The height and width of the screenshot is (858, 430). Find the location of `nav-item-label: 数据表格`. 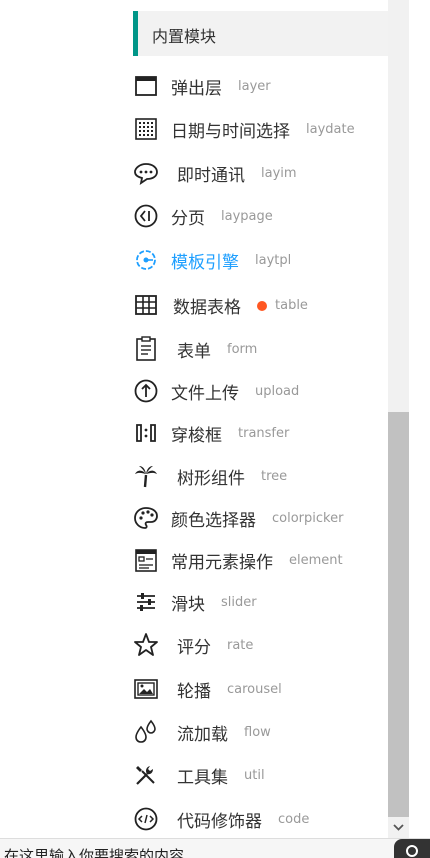

nav-item-label: 数据表格 is located at coordinates (207, 308).